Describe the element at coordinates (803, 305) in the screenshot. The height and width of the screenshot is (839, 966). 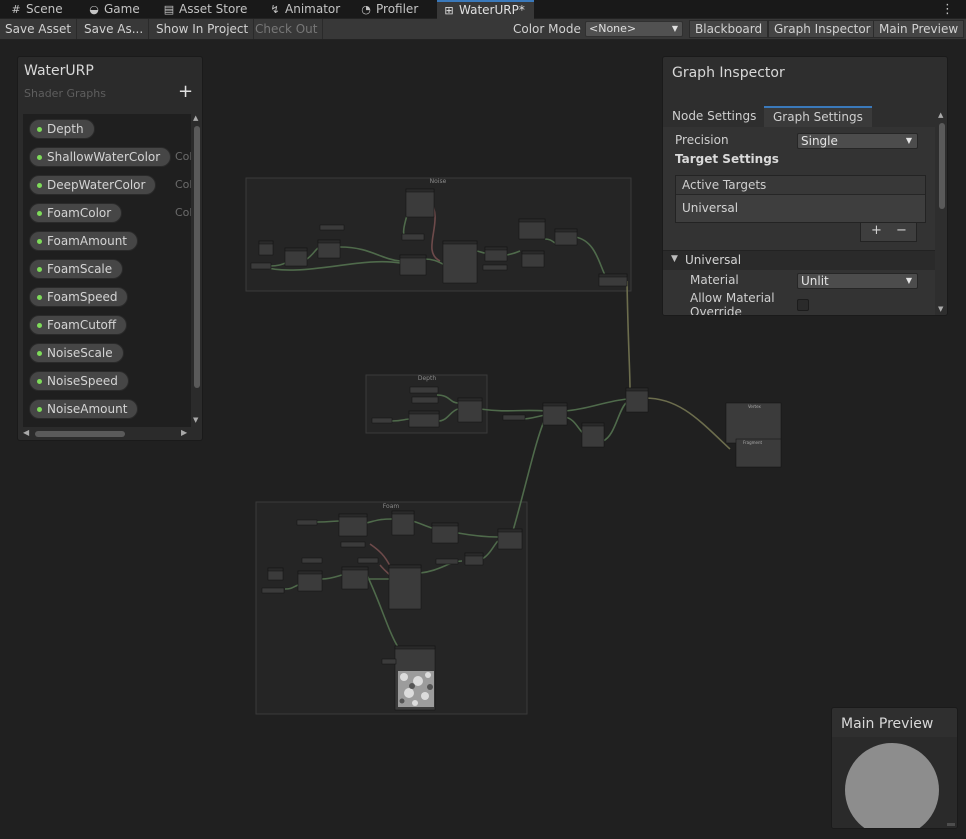
I see `allow-material-override-checkbox` at that location.